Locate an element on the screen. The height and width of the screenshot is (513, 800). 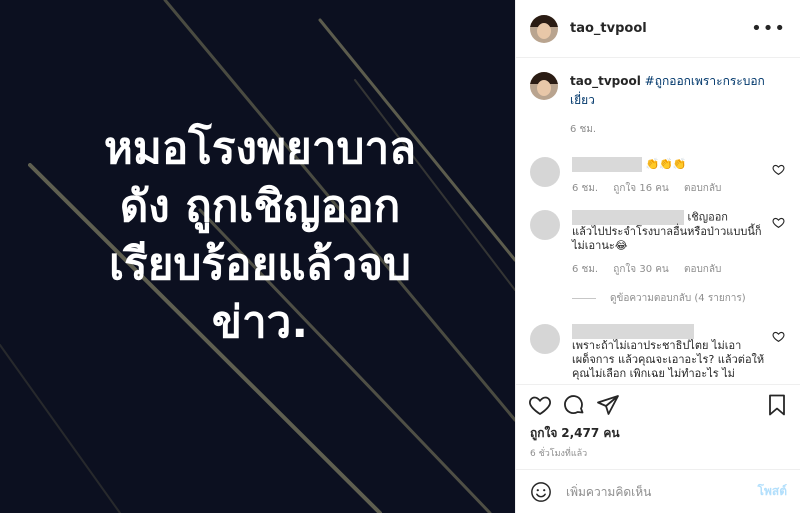
bookmark-icon is located at coordinates (777, 405).